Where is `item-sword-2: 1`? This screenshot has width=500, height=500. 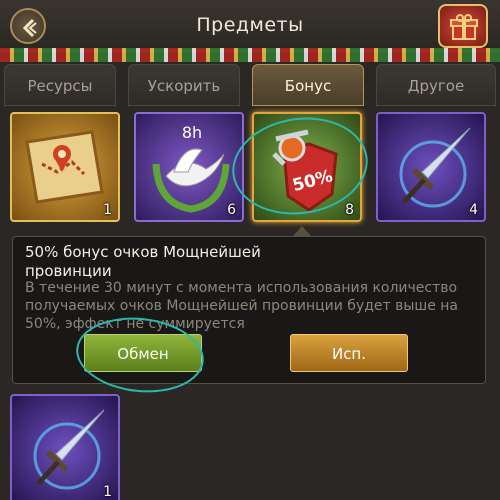
item-sword-2: 1 is located at coordinates (65, 447).